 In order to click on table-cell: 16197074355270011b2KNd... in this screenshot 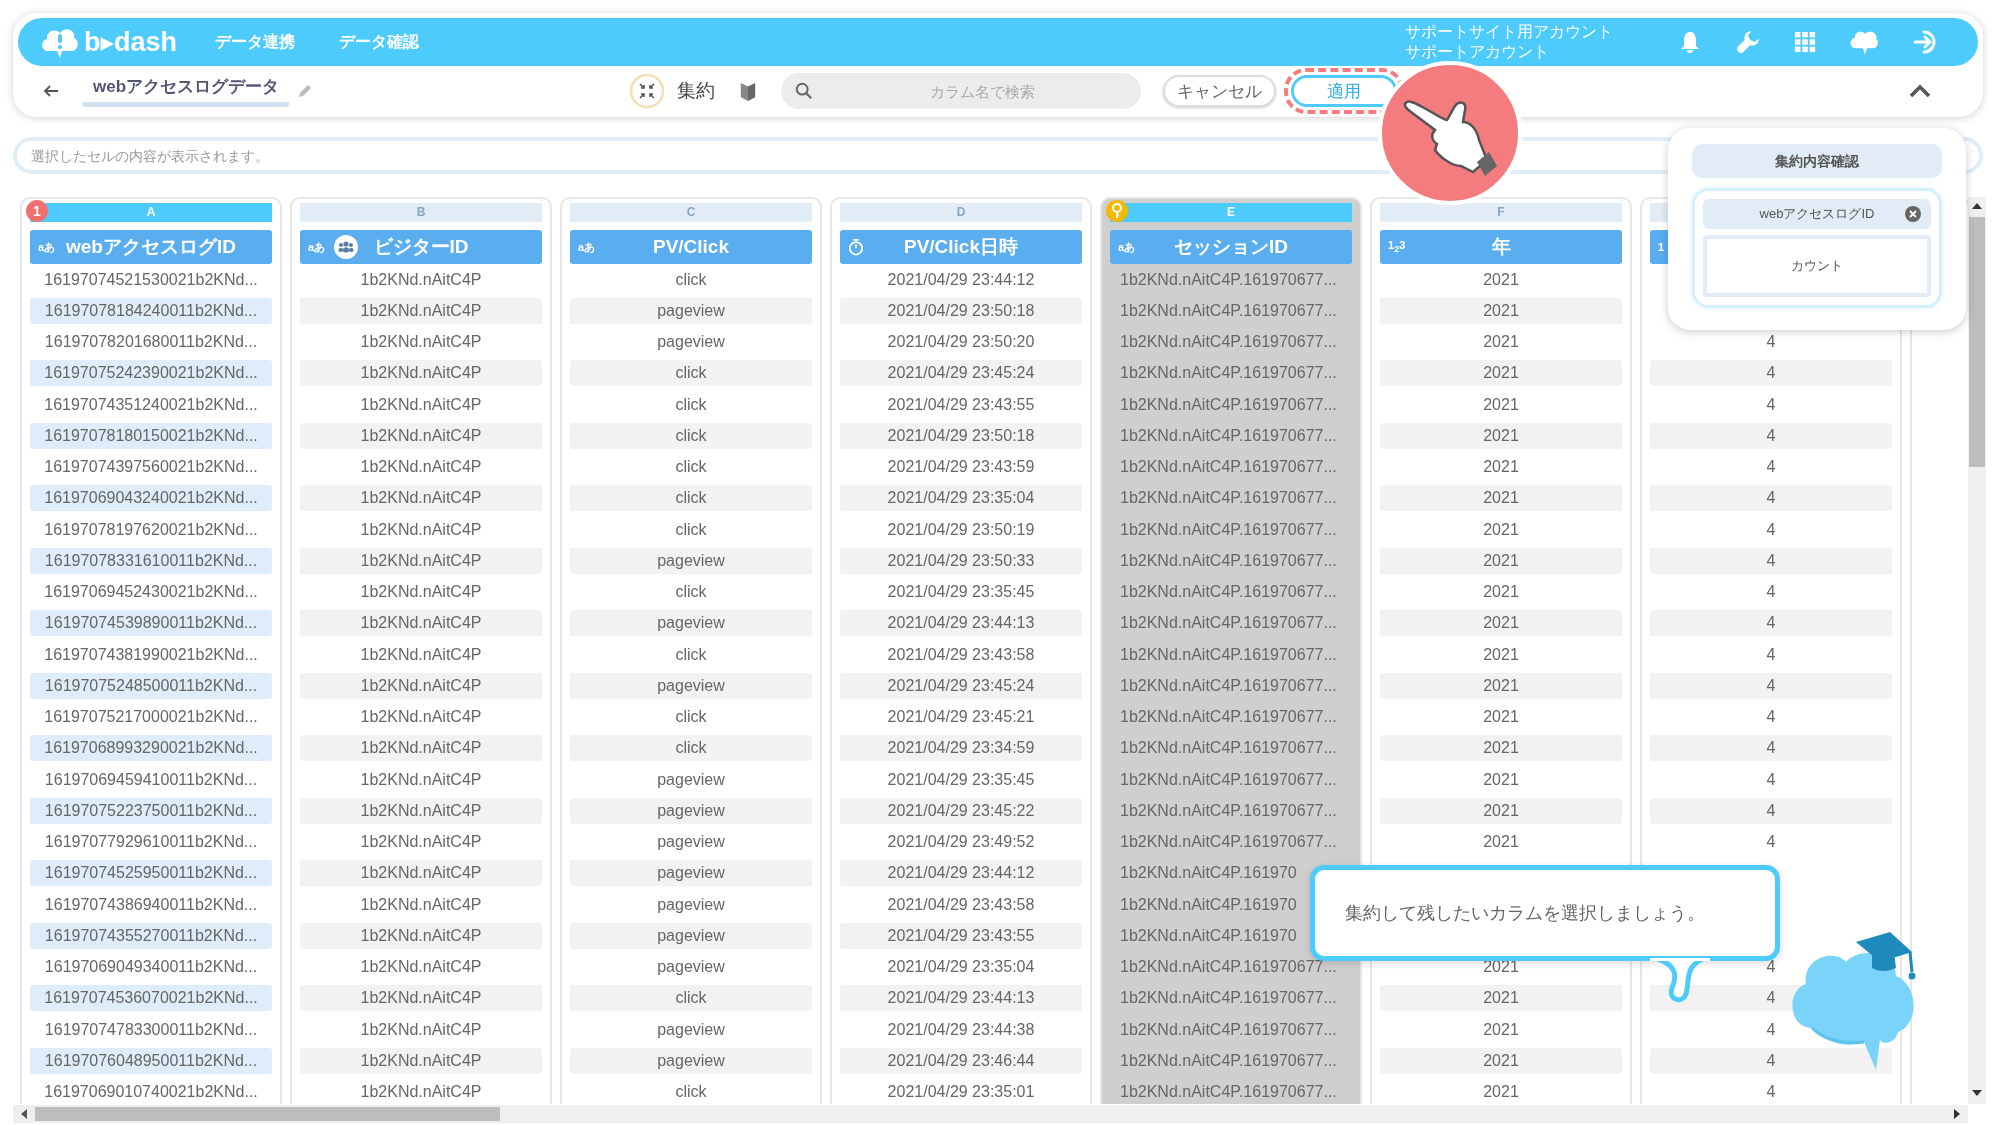, I will do `click(151, 935)`.